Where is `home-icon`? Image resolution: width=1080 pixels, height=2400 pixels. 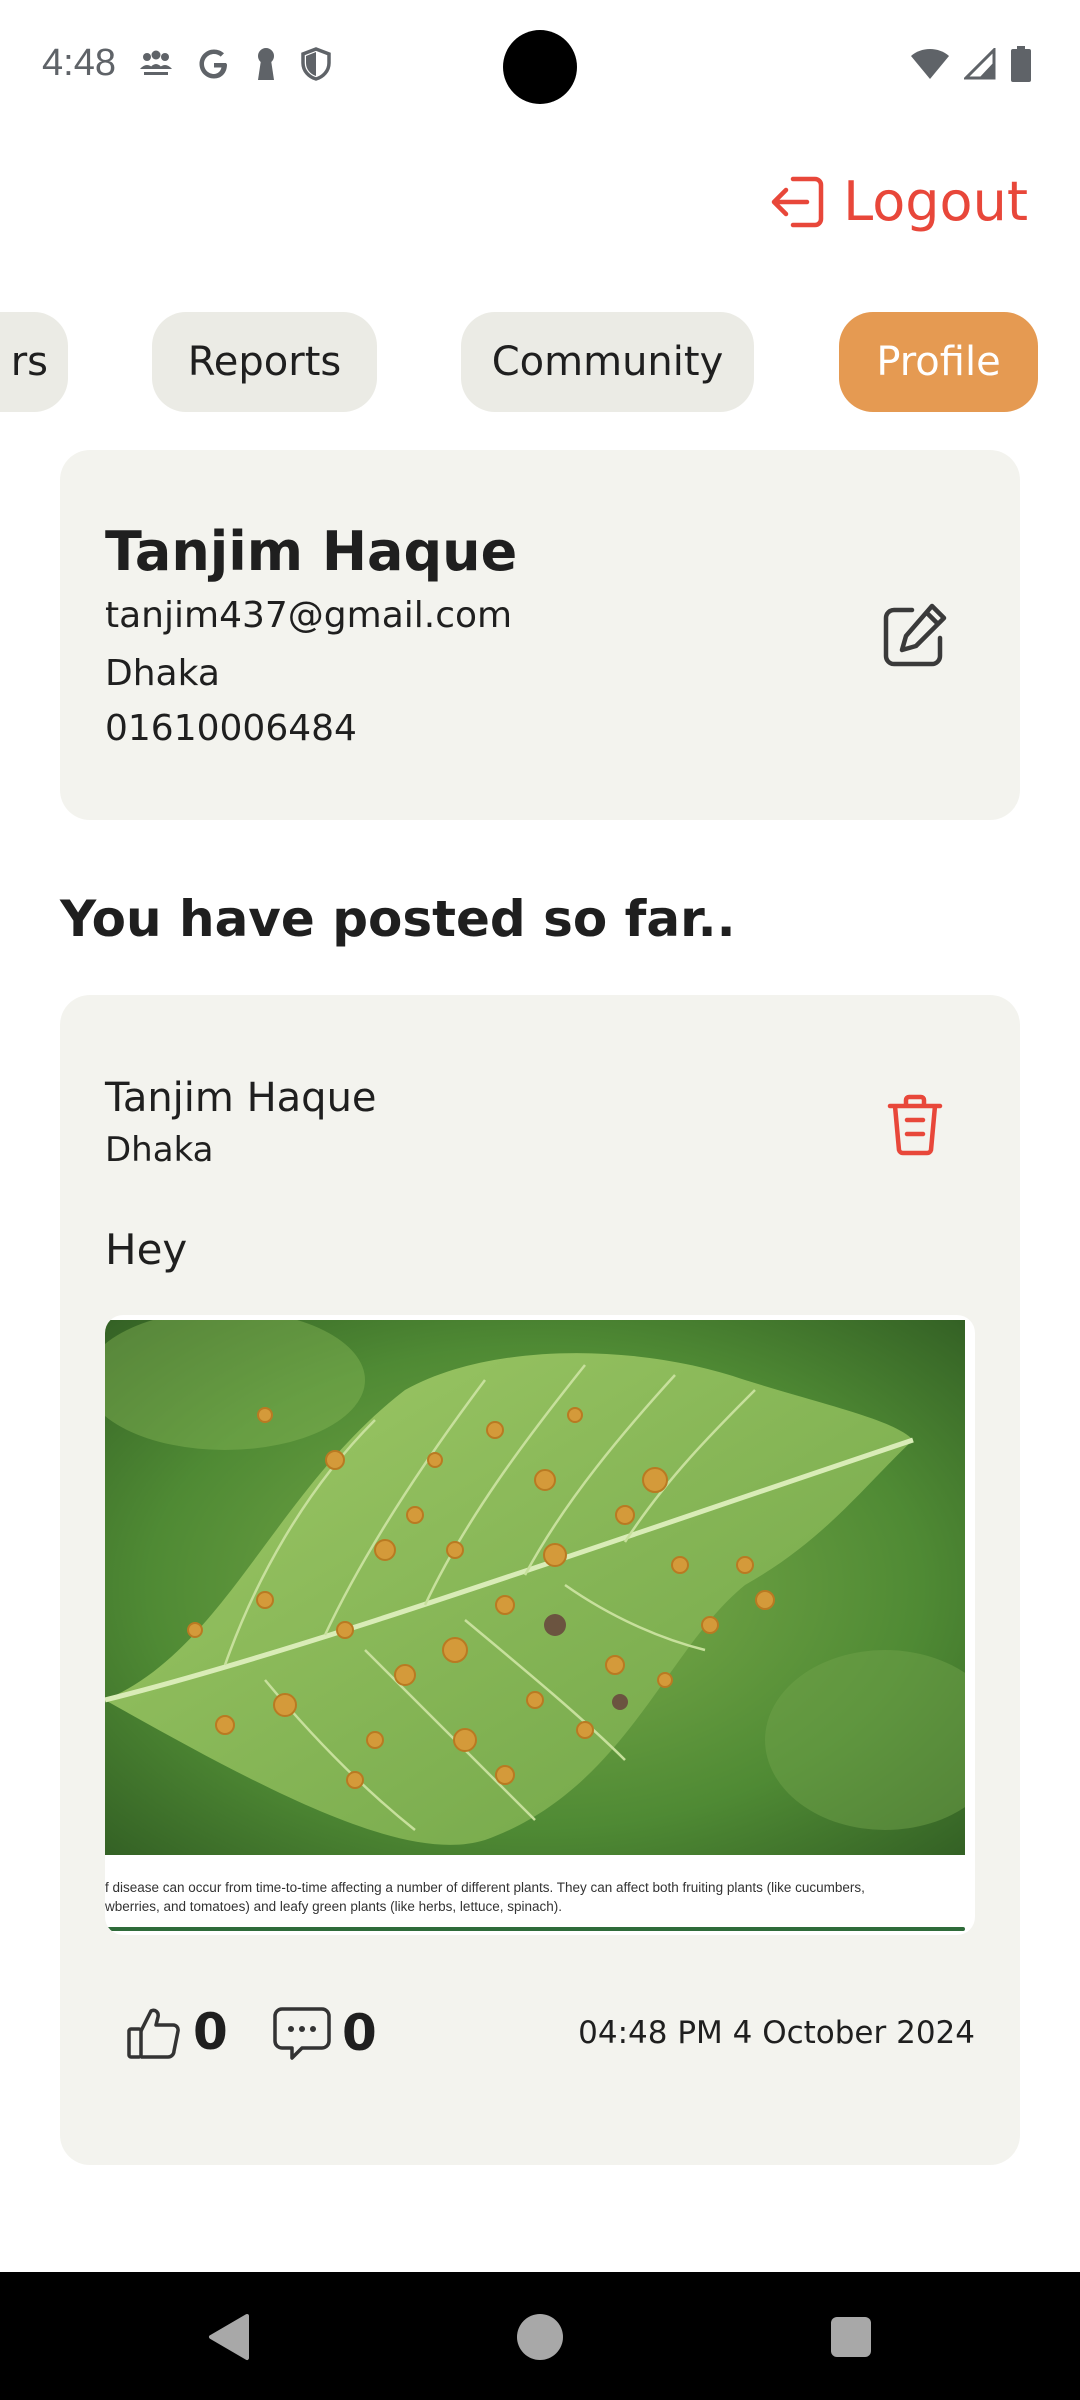 home-icon is located at coordinates (540, 2337).